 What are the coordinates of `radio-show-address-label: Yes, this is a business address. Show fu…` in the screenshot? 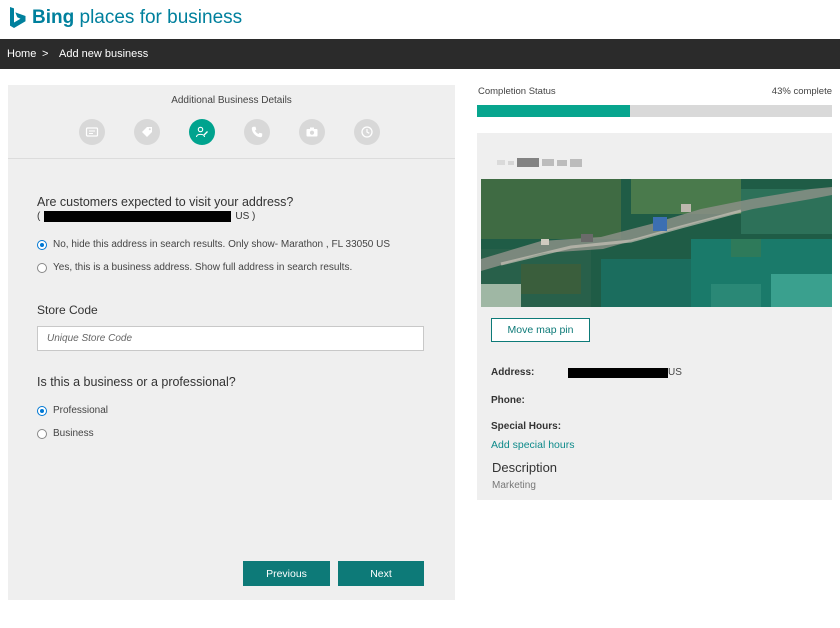 It's located at (203, 267).